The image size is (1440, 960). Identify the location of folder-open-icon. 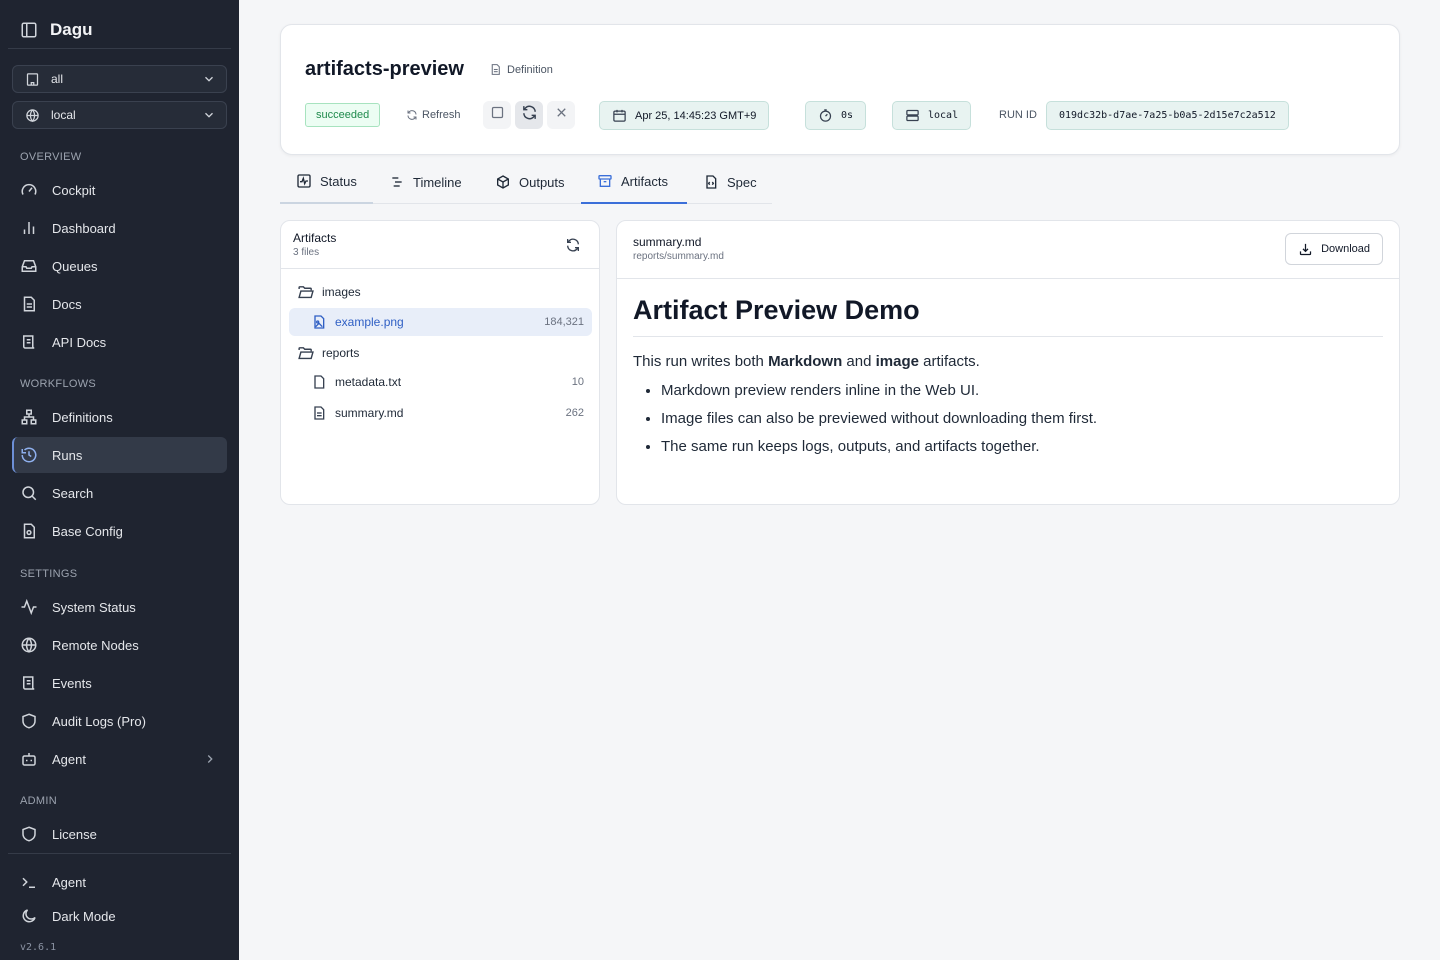
(305, 292).